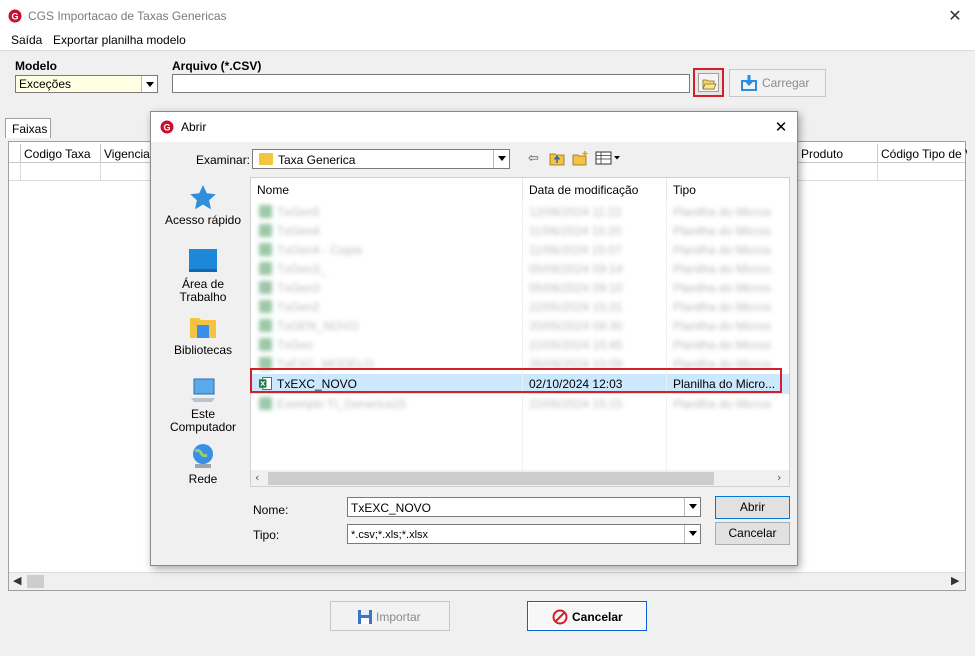  Describe the element at coordinates (17, 580) in the screenshot. I see `scroll-left-icon: ◀` at that location.